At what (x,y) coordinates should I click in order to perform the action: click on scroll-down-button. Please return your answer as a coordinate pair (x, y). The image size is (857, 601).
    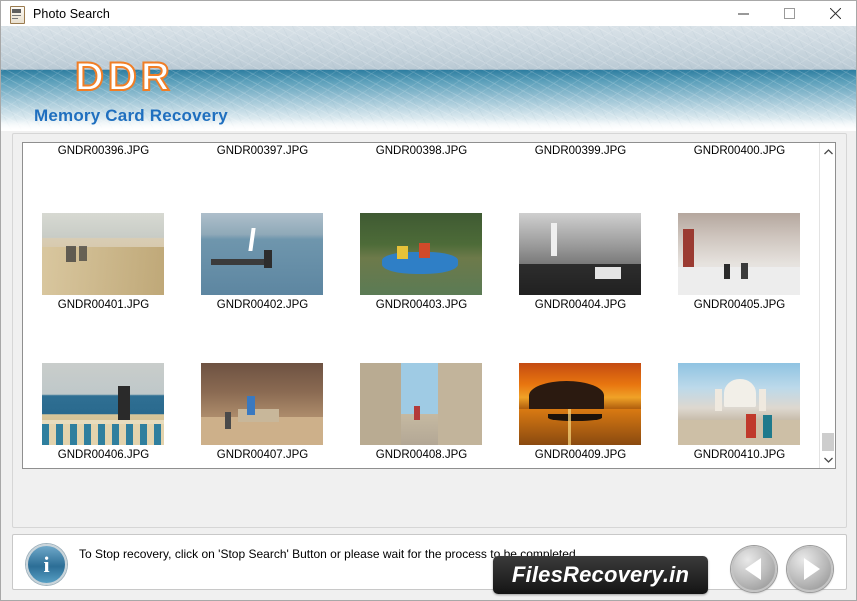
    Looking at the image, I should click on (827, 459).